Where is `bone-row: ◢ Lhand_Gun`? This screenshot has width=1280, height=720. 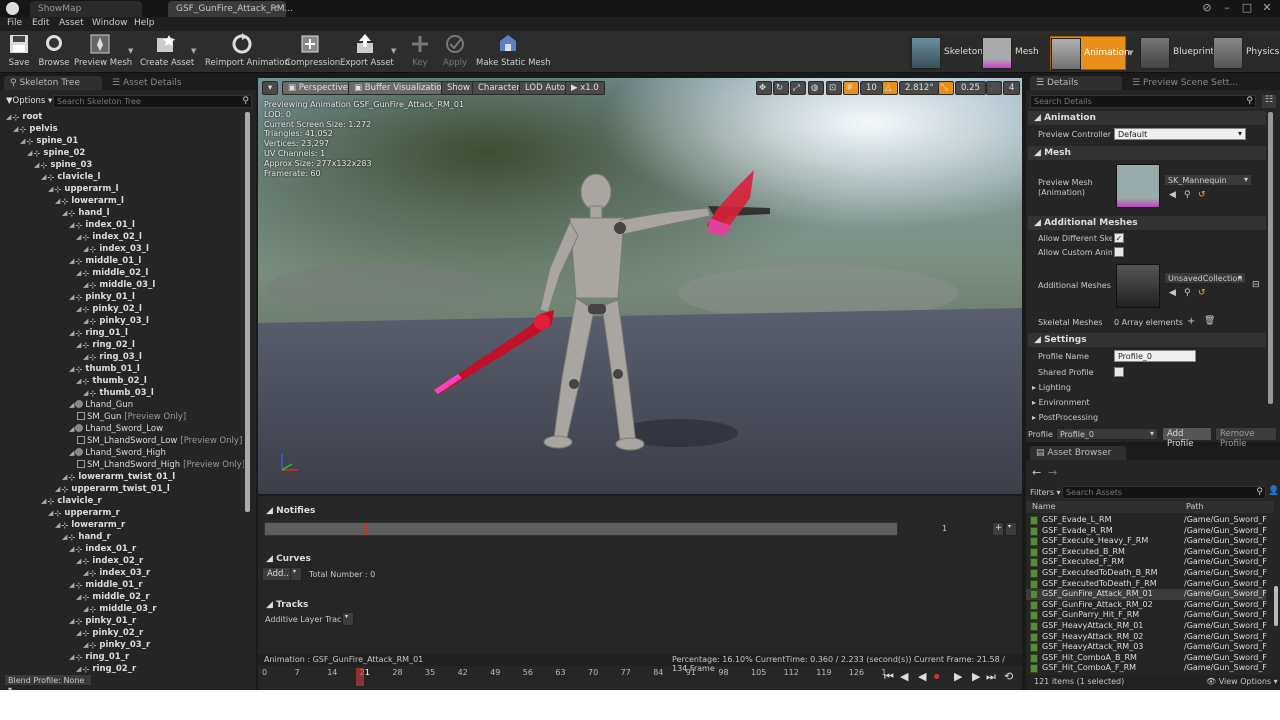 bone-row: ◢ Lhand_Gun is located at coordinates (101, 406).